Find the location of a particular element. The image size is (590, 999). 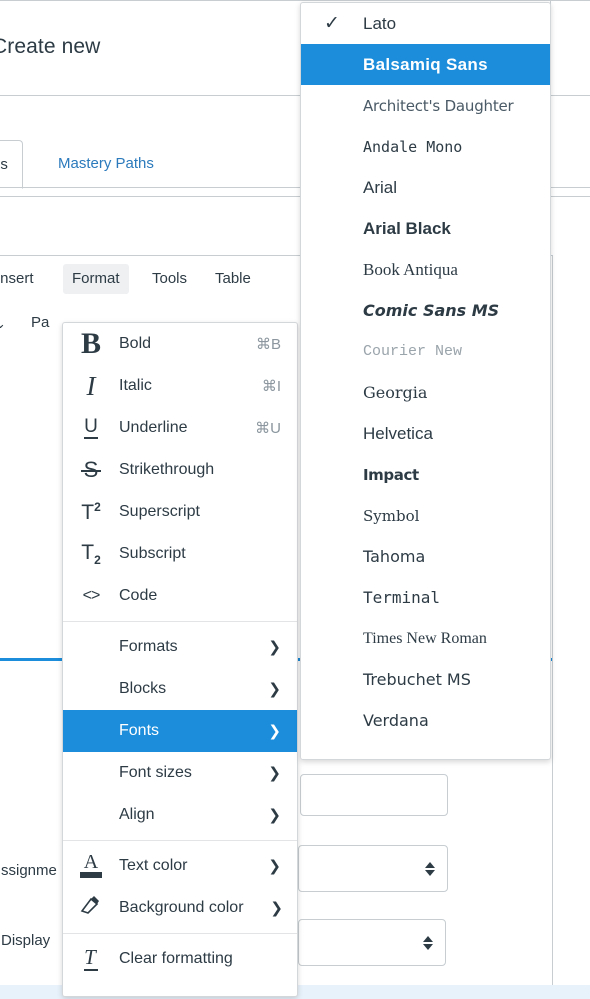

tab-mastery-paths-label: Mastery Paths is located at coordinates (106, 163).